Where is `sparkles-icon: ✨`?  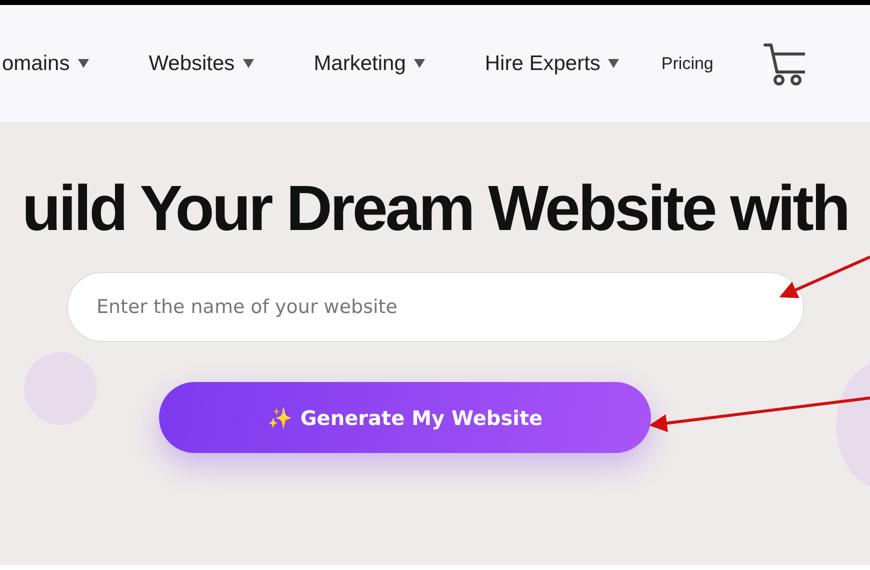 sparkles-icon: ✨ is located at coordinates (279, 418).